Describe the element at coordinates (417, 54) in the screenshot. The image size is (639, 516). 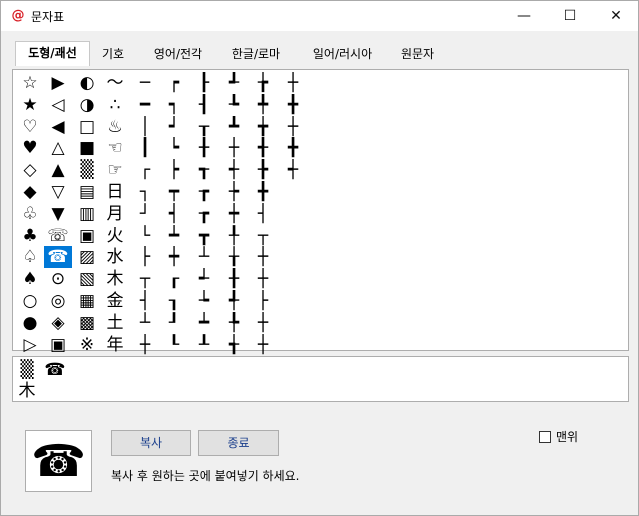
I see `tab-circled-chars: 원문자` at that location.